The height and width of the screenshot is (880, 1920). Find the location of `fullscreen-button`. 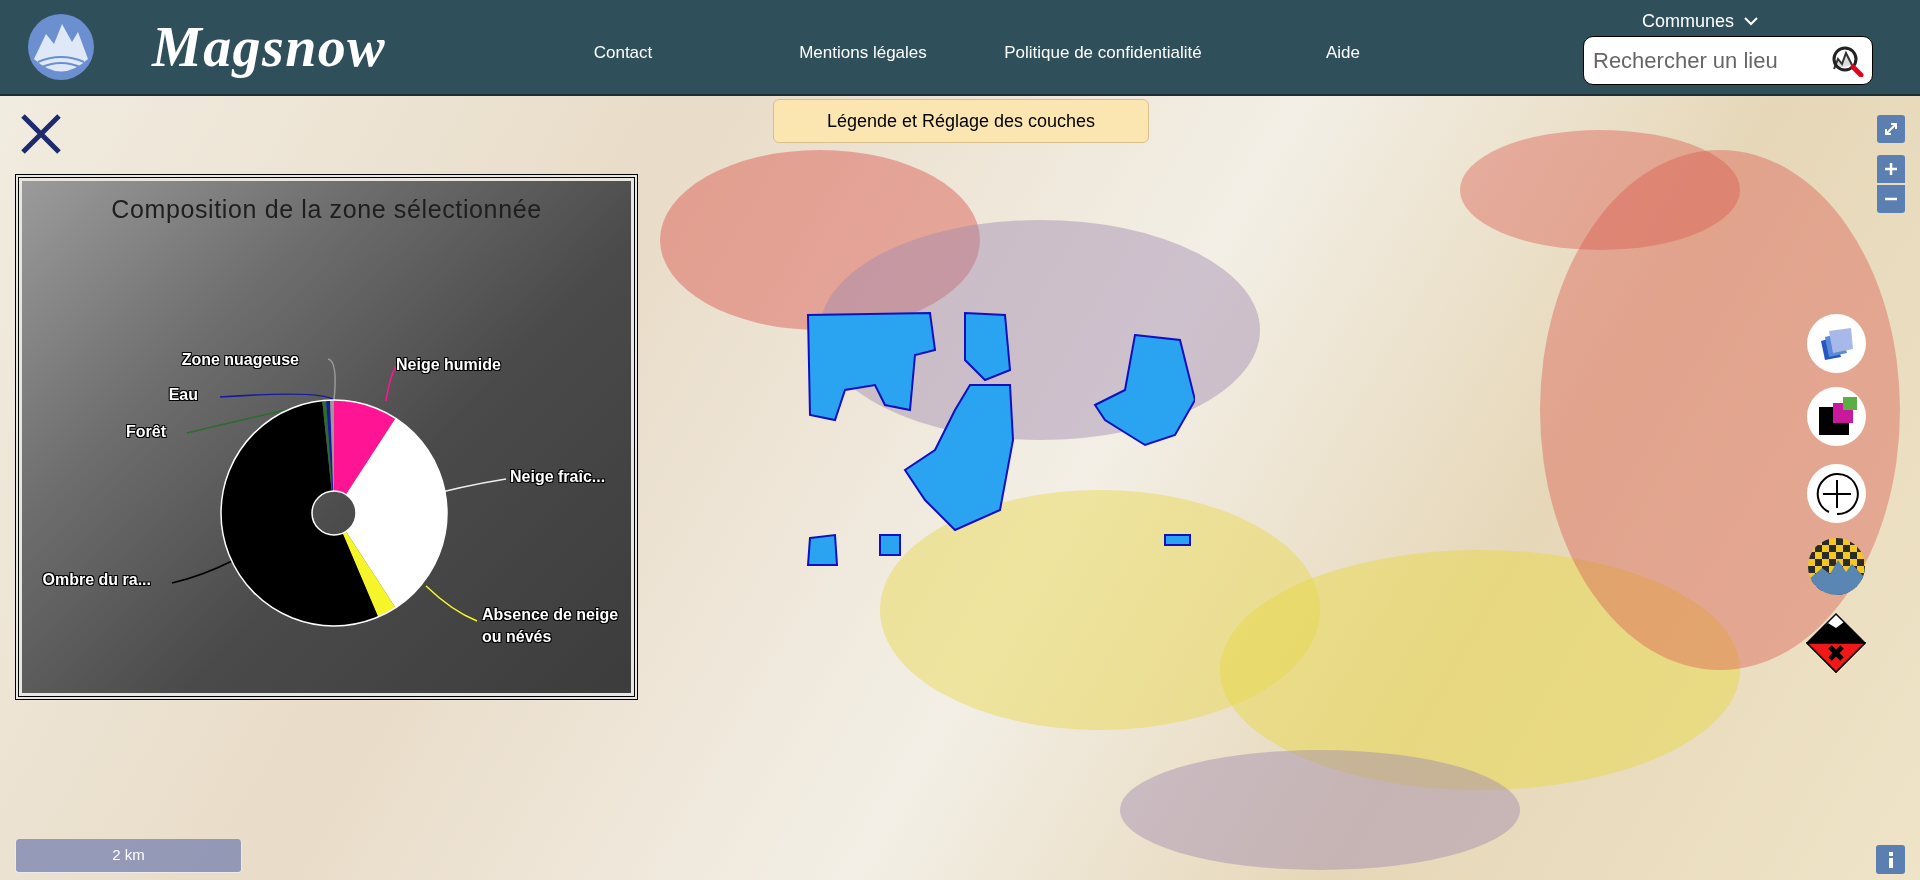

fullscreen-button is located at coordinates (1891, 129).